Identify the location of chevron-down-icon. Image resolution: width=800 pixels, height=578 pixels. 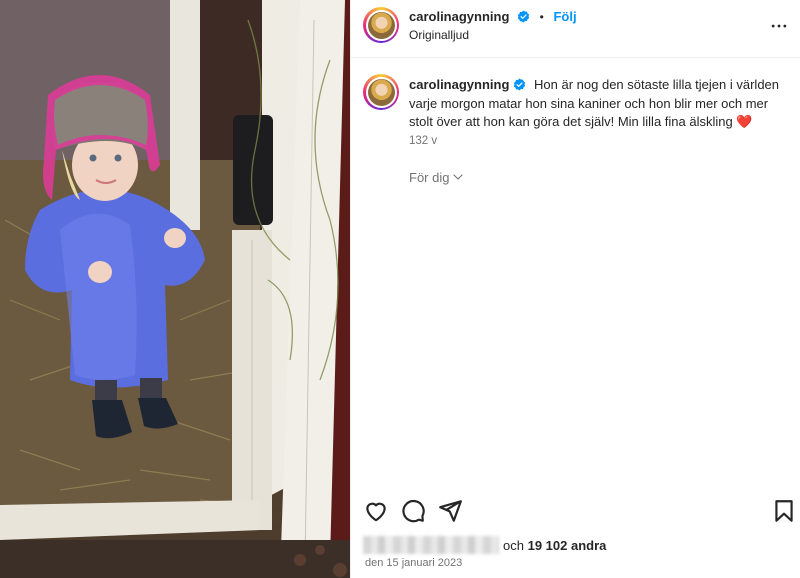
(458, 177).